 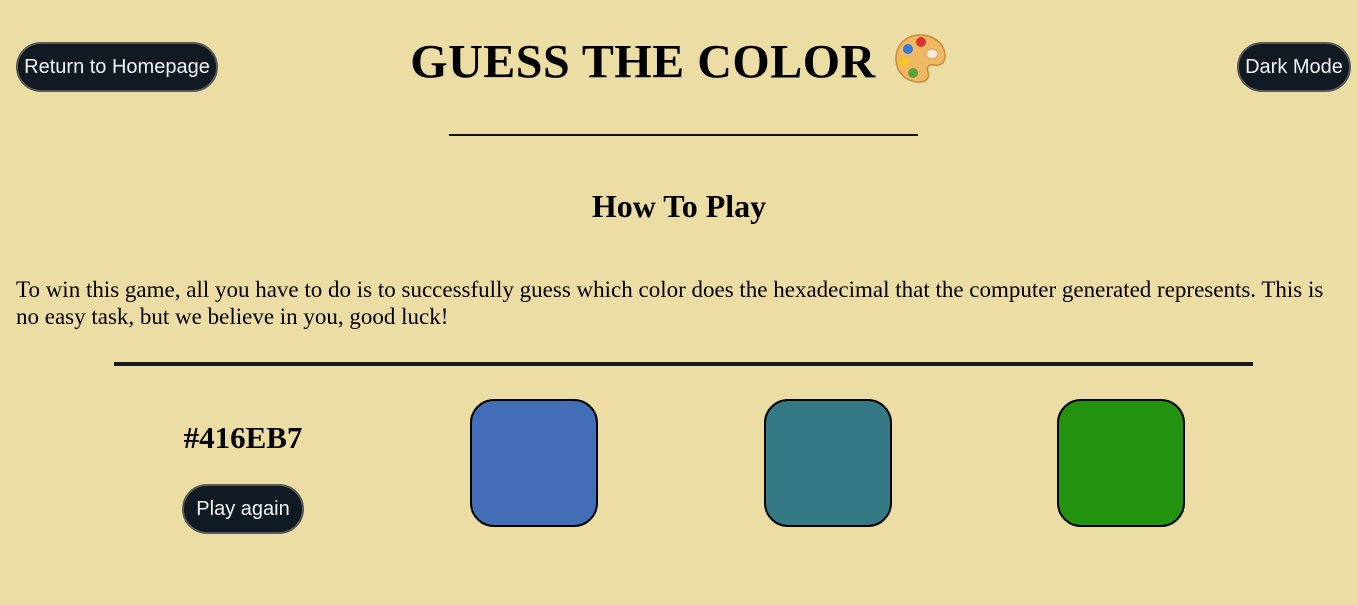 I want to click on title-divider, so click(x=683, y=135).